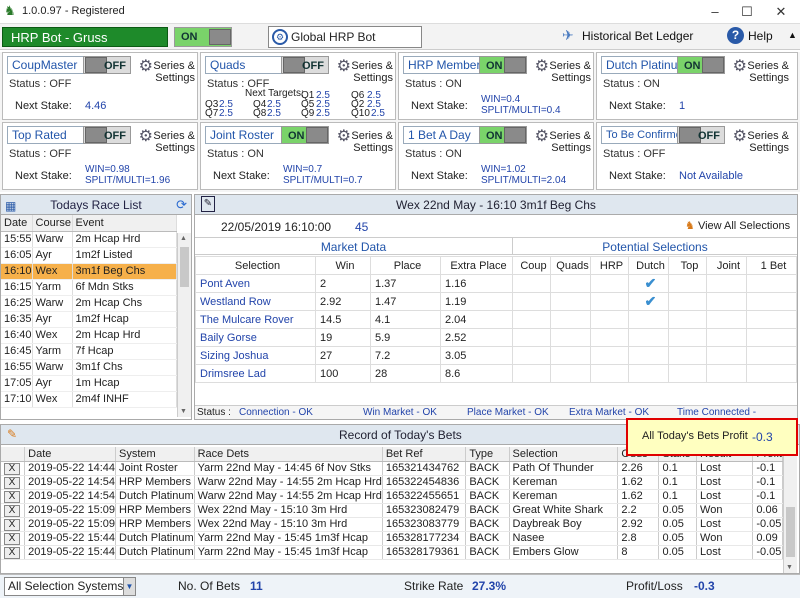  I want to click on market-row: Sizing Joshua 27 7.2 3.05, so click(496, 355).